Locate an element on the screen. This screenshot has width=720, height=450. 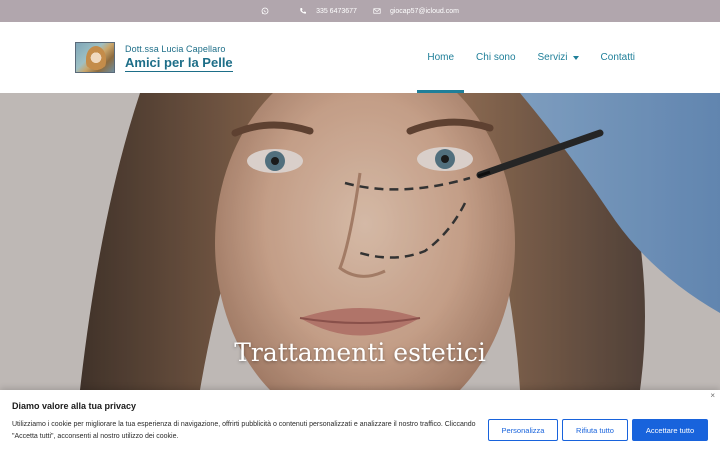
whatsapp-link is located at coordinates (265, 11).